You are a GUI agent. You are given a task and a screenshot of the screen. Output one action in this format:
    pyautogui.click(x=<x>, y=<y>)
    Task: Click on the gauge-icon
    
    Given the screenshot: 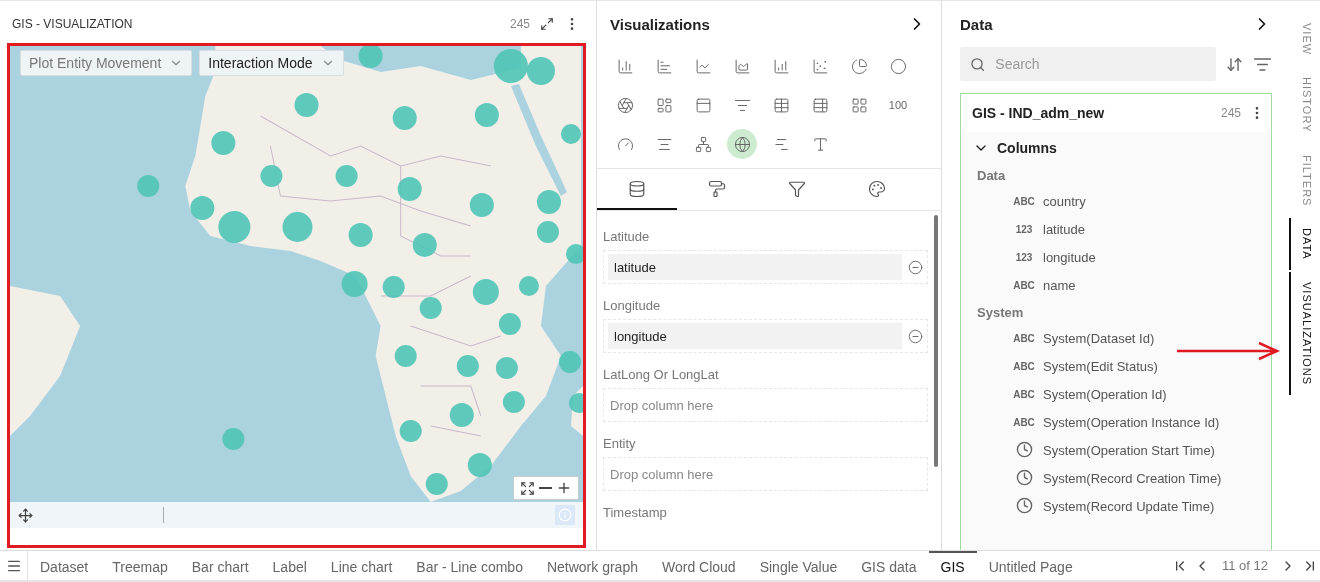 What is the action you would take?
    pyautogui.click(x=625, y=144)
    